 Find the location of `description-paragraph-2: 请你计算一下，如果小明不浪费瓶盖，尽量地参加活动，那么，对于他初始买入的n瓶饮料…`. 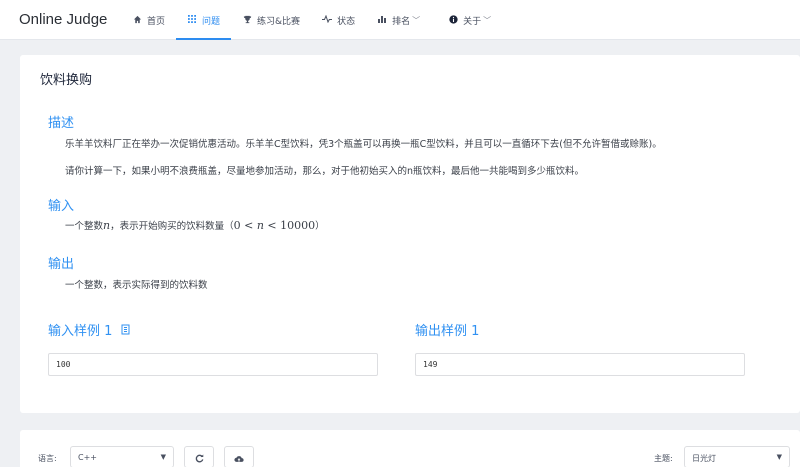

description-paragraph-2: 请你计算一下，如果小明不浪费瓶盖，尽量地参加活动，那么，对于他初始买入的n瓶饮料… is located at coordinates (325, 171).